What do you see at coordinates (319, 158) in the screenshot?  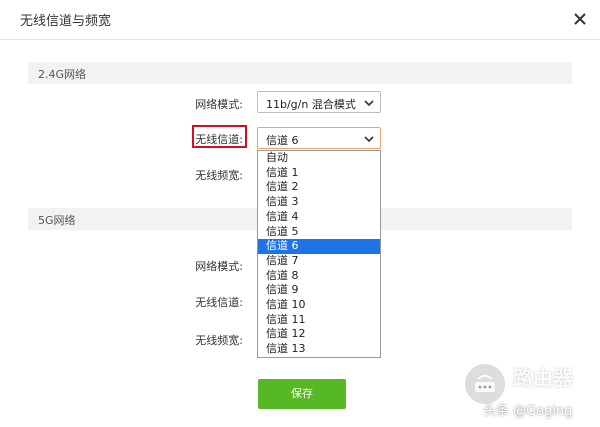 I see `channel-option: 自动` at bounding box center [319, 158].